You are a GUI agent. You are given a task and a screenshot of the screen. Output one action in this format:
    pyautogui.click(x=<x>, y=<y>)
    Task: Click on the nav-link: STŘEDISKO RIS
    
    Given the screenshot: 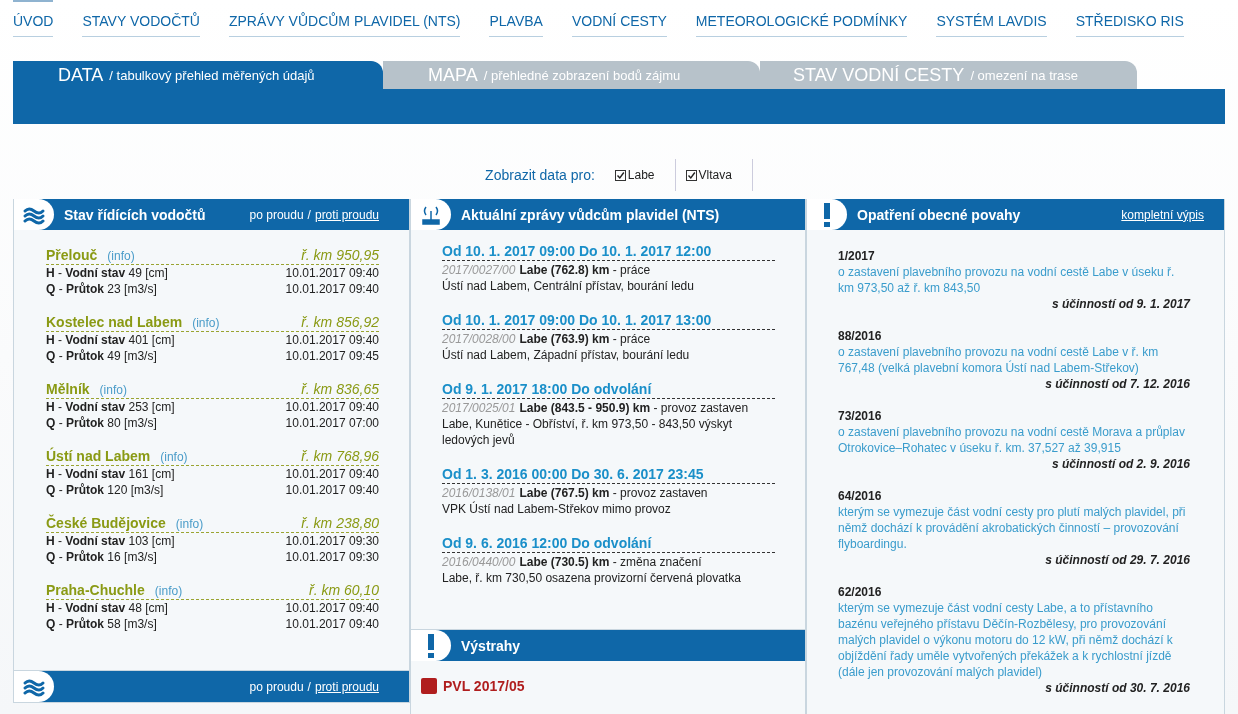 What is the action you would take?
    pyautogui.click(x=1129, y=18)
    